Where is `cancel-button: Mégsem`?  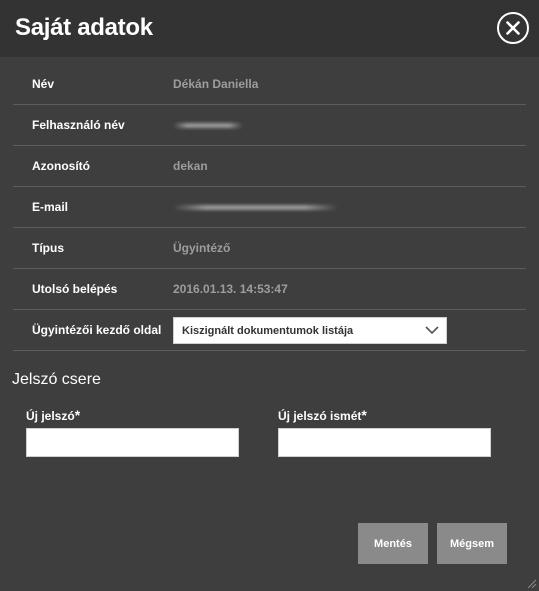 cancel-button: Mégsem is located at coordinates (472, 543).